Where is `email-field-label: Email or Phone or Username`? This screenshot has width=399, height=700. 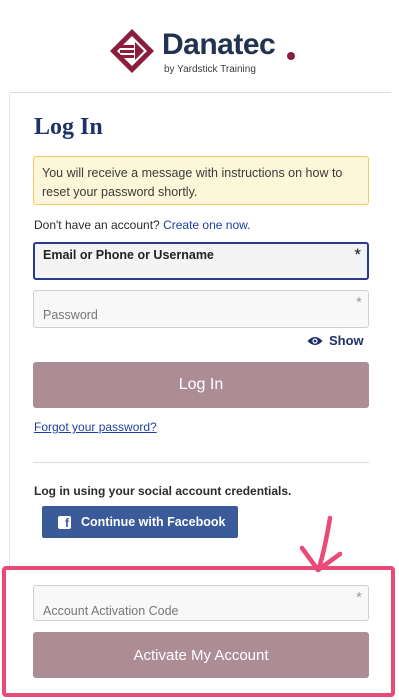 email-field-label: Email or Phone or Username is located at coordinates (128, 255).